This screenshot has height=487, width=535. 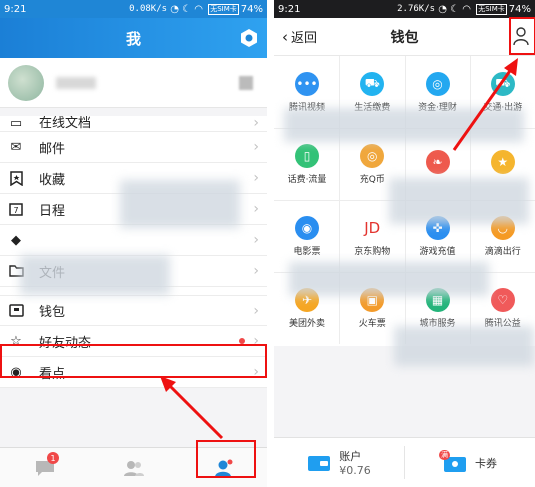 I want to click on calendar-icon: 7, so click(x=16, y=209).